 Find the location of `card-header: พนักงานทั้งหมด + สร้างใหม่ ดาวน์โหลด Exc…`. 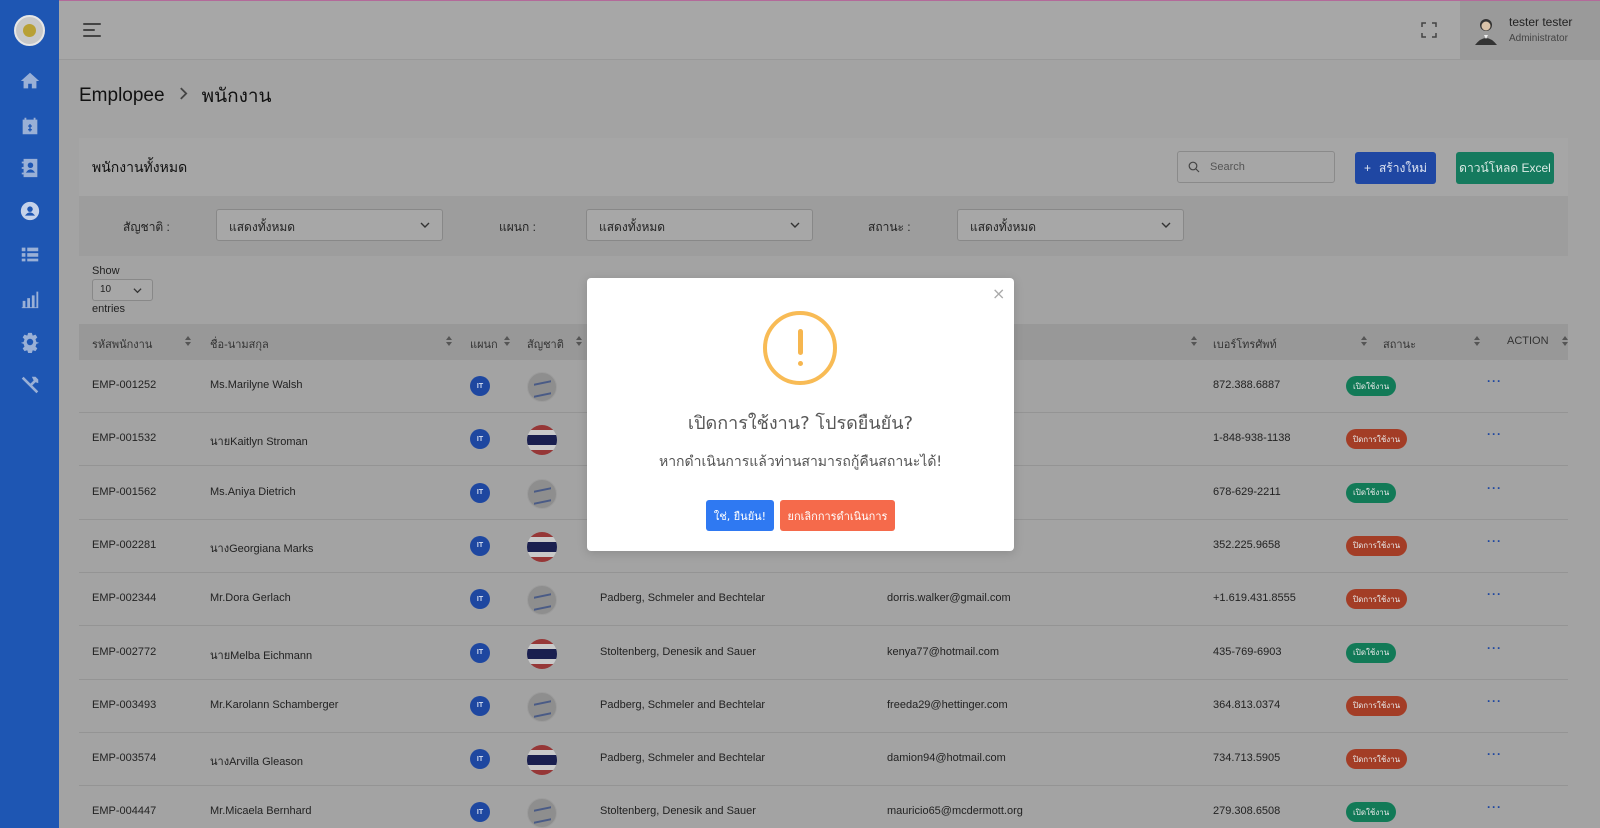

card-header: พนักงานทั้งหมด + สร้างใหม่ ดาวน์โหลด Exc… is located at coordinates (823, 167).